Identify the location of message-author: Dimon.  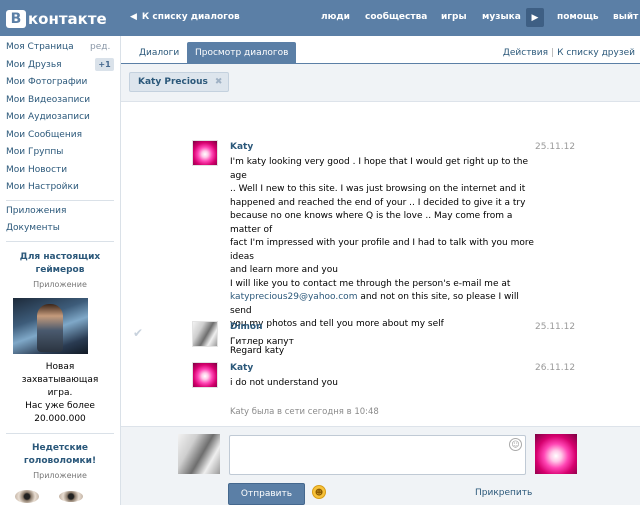
(246, 327).